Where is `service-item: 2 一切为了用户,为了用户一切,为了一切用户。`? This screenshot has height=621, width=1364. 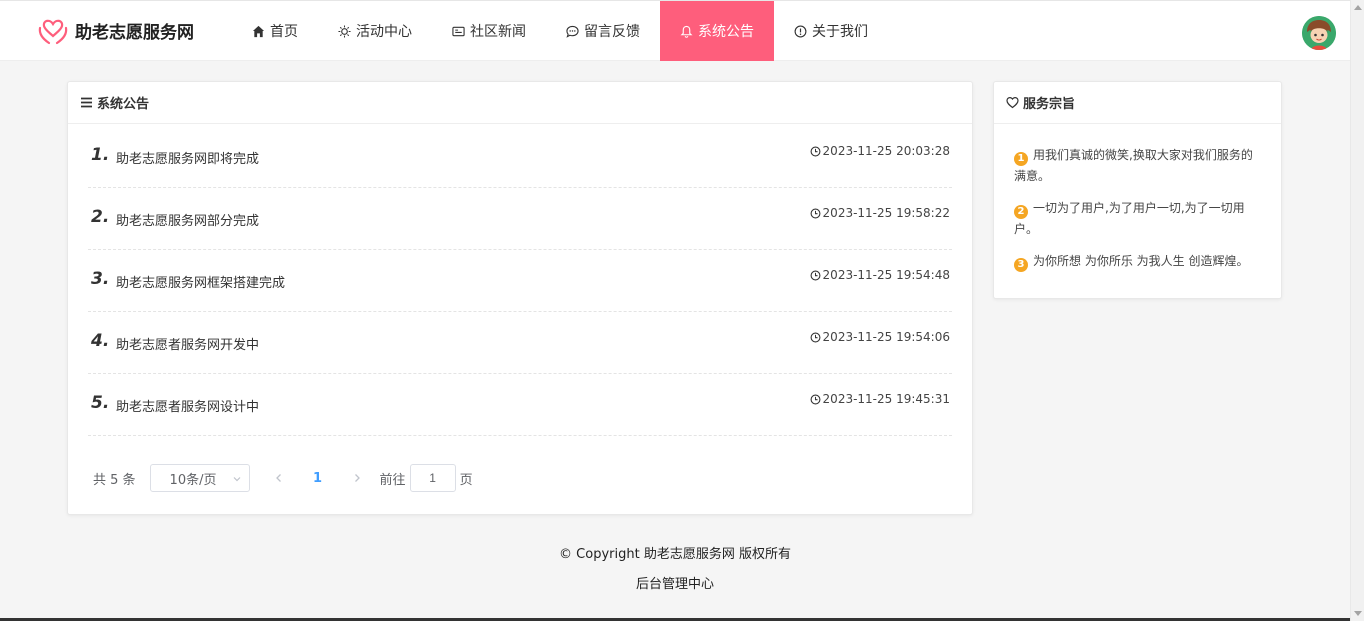 service-item: 2 一切为了用户,为了用户一切,为了一切用户。 is located at coordinates (1137, 218).